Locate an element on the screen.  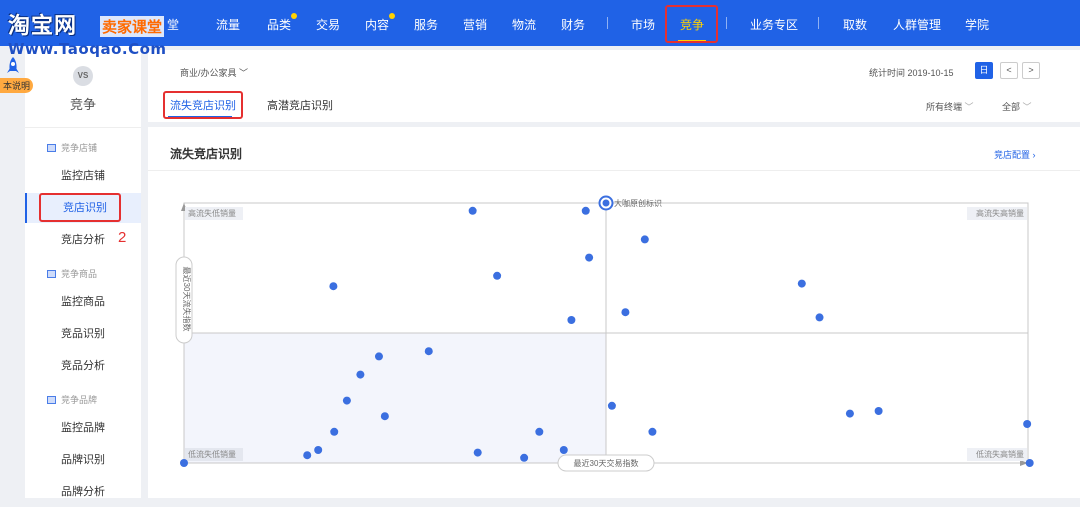
scope-filter: 全部 ﹀ is located at coordinates (1017, 106).